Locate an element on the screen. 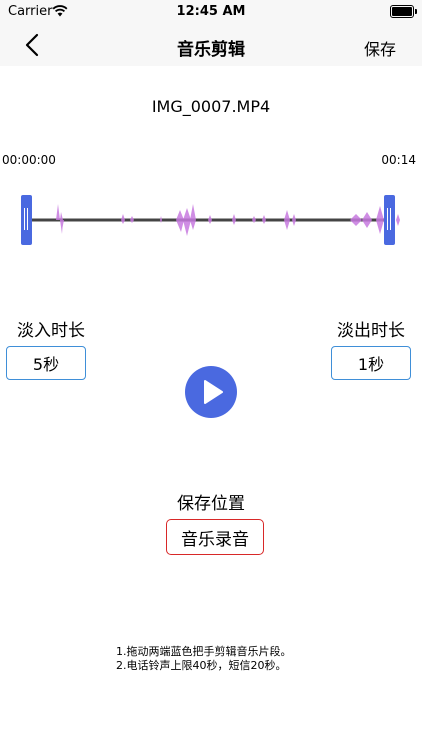 The image size is (422, 750). nav-bar: 音乐剪辑 保存 is located at coordinates (211, 45).